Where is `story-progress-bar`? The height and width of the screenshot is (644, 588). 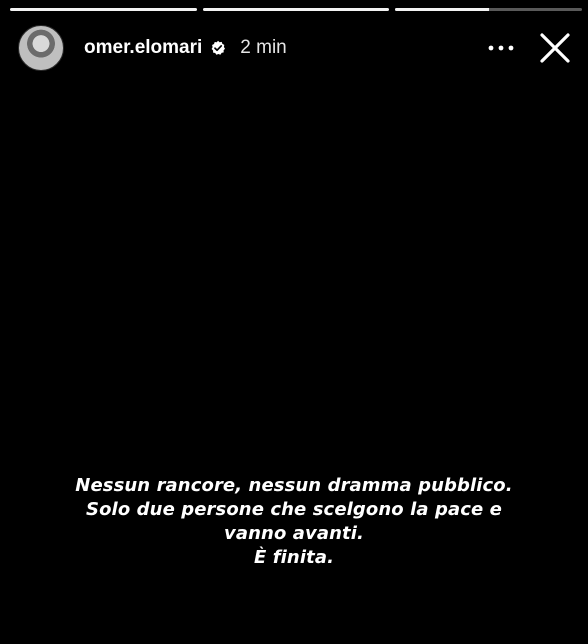
story-progress-bar is located at coordinates (296, 9).